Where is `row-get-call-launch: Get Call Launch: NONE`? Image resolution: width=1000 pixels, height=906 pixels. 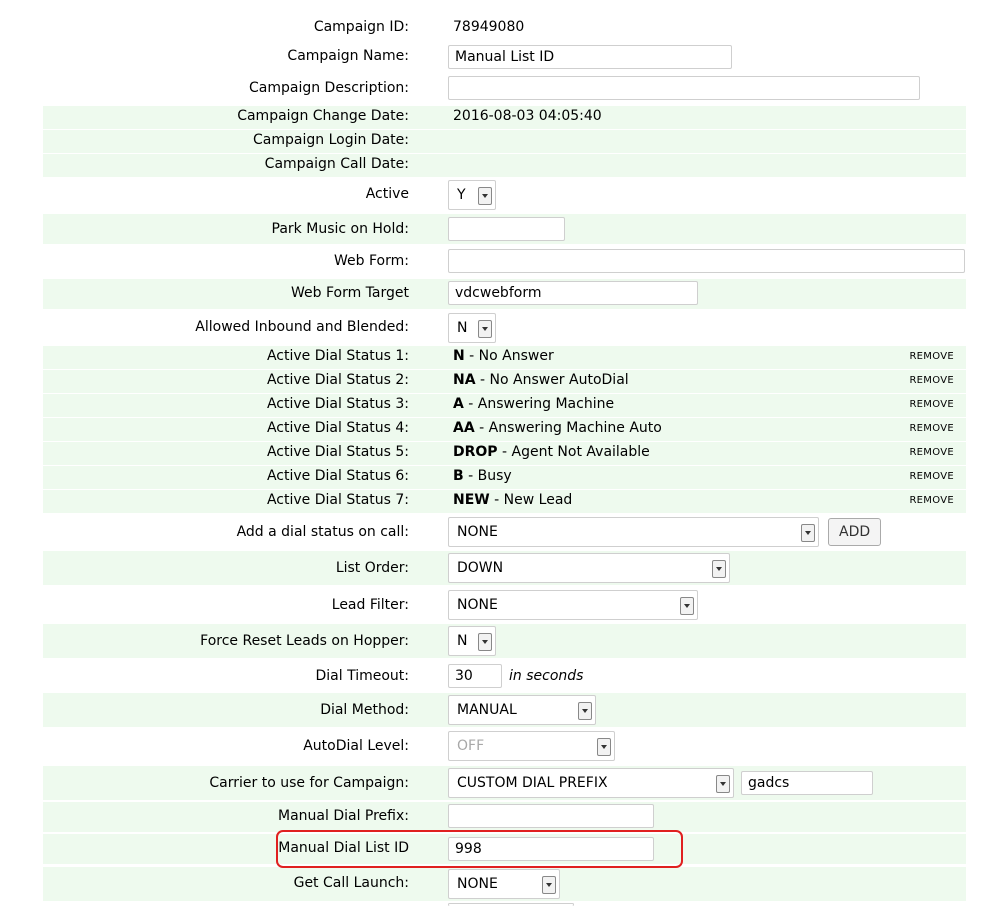 row-get-call-launch: Get Call Launch: NONE is located at coordinates (504, 884).